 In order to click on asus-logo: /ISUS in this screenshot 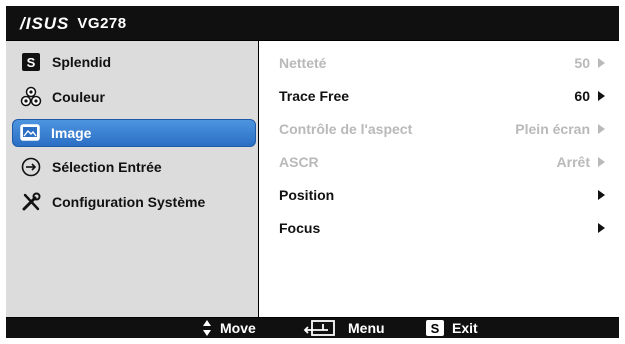, I will do `click(45, 23)`.